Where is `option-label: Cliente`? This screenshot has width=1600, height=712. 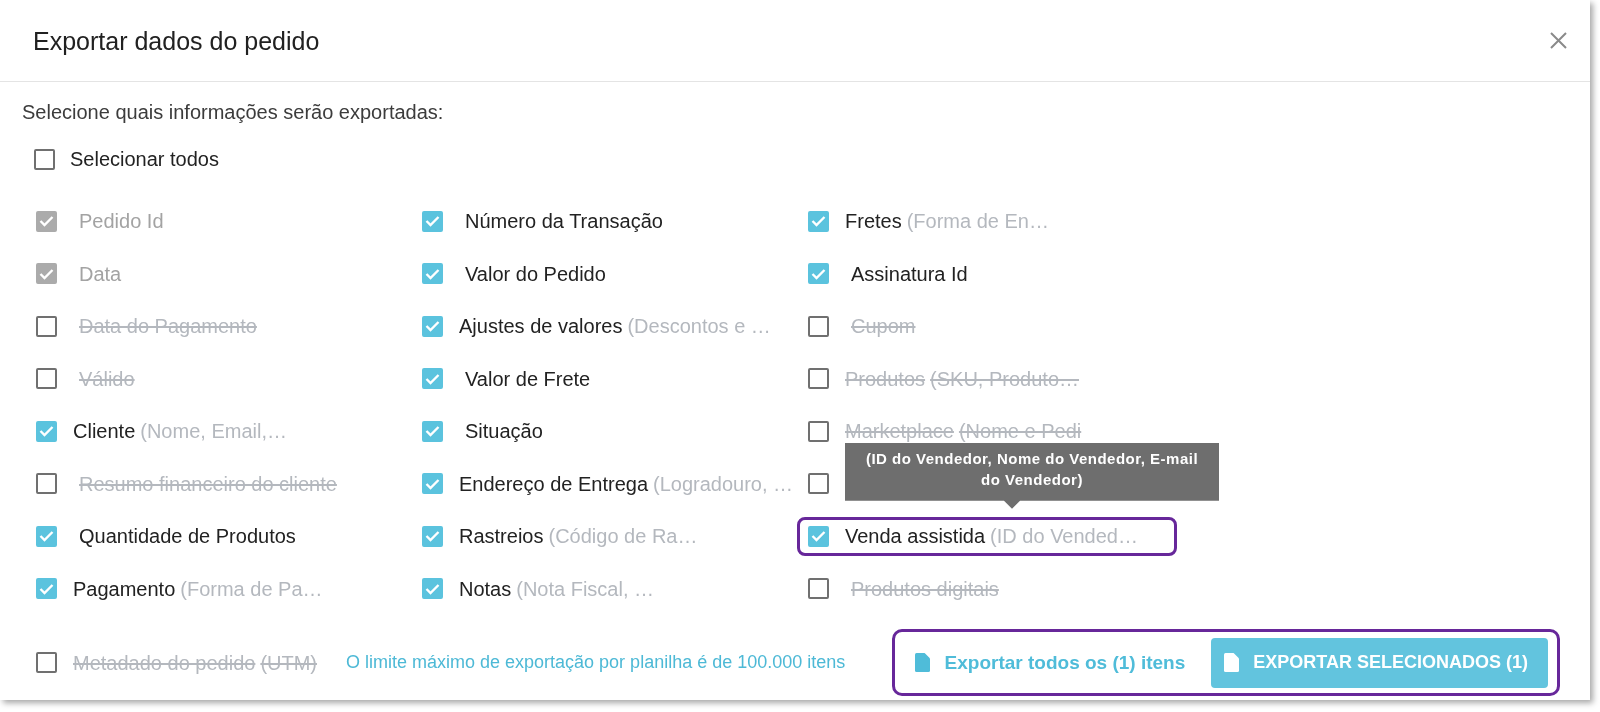
option-label: Cliente is located at coordinates (104, 431).